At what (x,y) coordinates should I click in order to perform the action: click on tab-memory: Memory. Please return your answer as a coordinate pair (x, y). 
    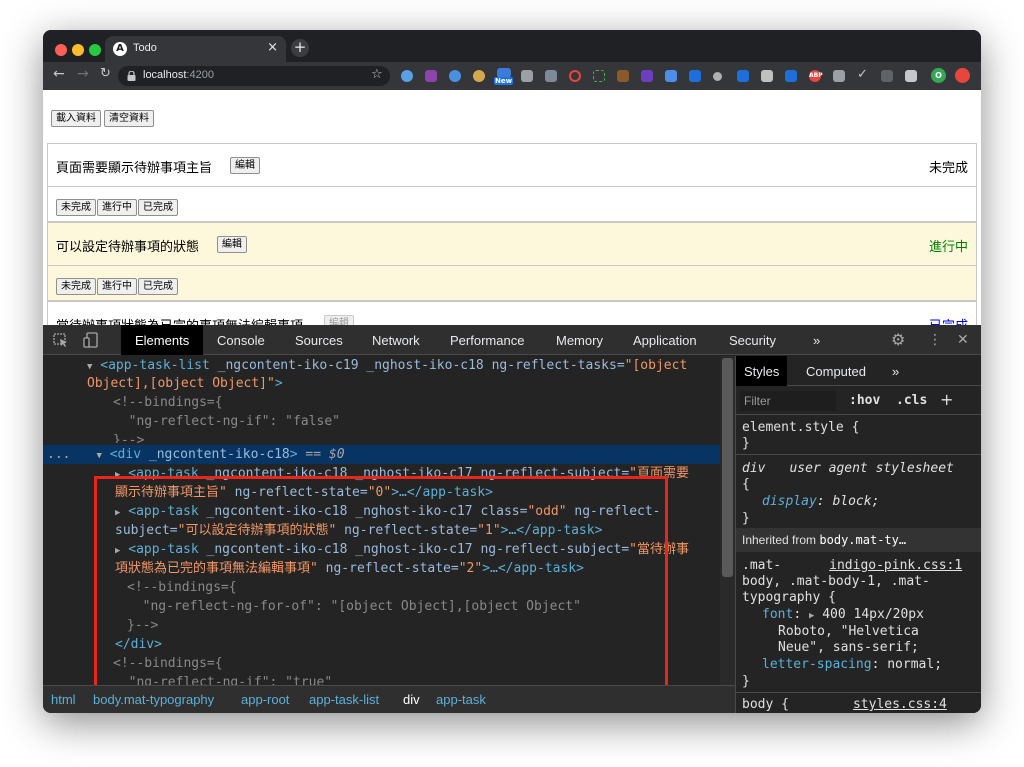
    Looking at the image, I should click on (579, 340).